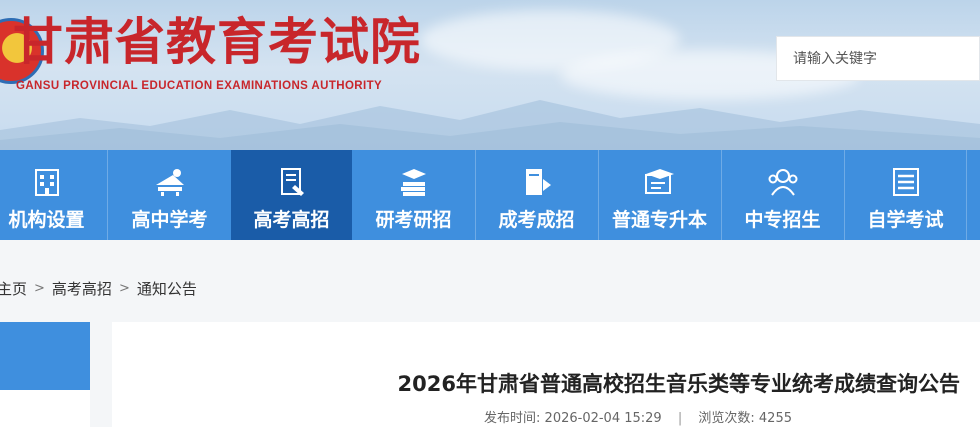 Image resolution: width=980 pixels, height=427 pixels. What do you see at coordinates (905, 220) in the screenshot?
I see `nav-item-label: 自学考试` at bounding box center [905, 220].